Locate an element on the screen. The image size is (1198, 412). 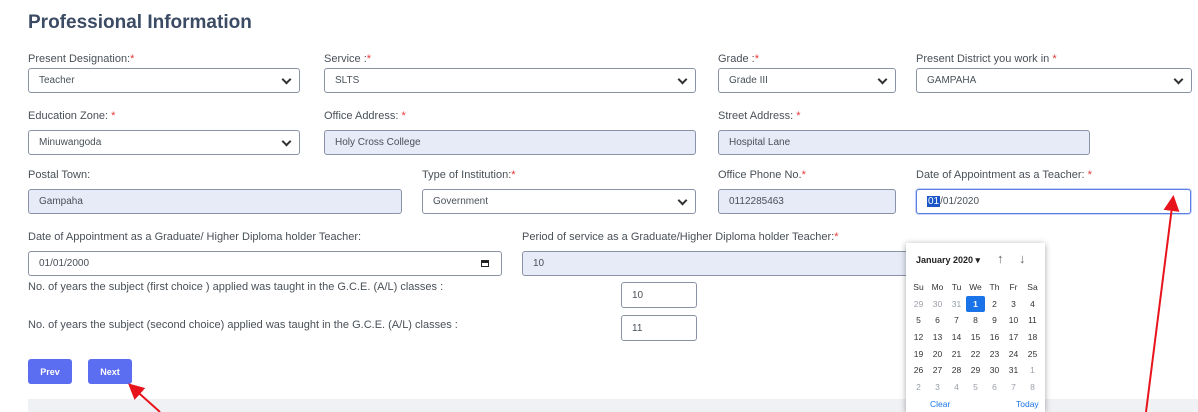
annotation-arrow-date is located at coordinates (1162, 303).